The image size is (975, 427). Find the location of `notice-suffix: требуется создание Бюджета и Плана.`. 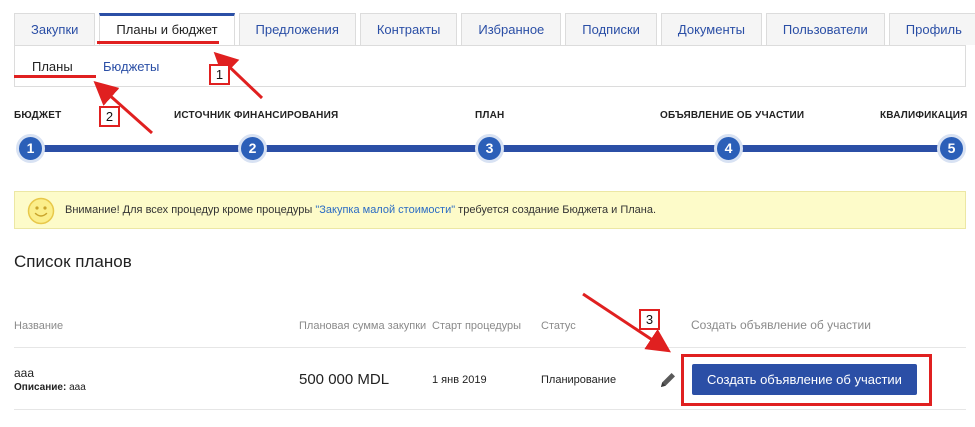

notice-suffix: требуется создание Бюджета и Плана. is located at coordinates (556, 210).